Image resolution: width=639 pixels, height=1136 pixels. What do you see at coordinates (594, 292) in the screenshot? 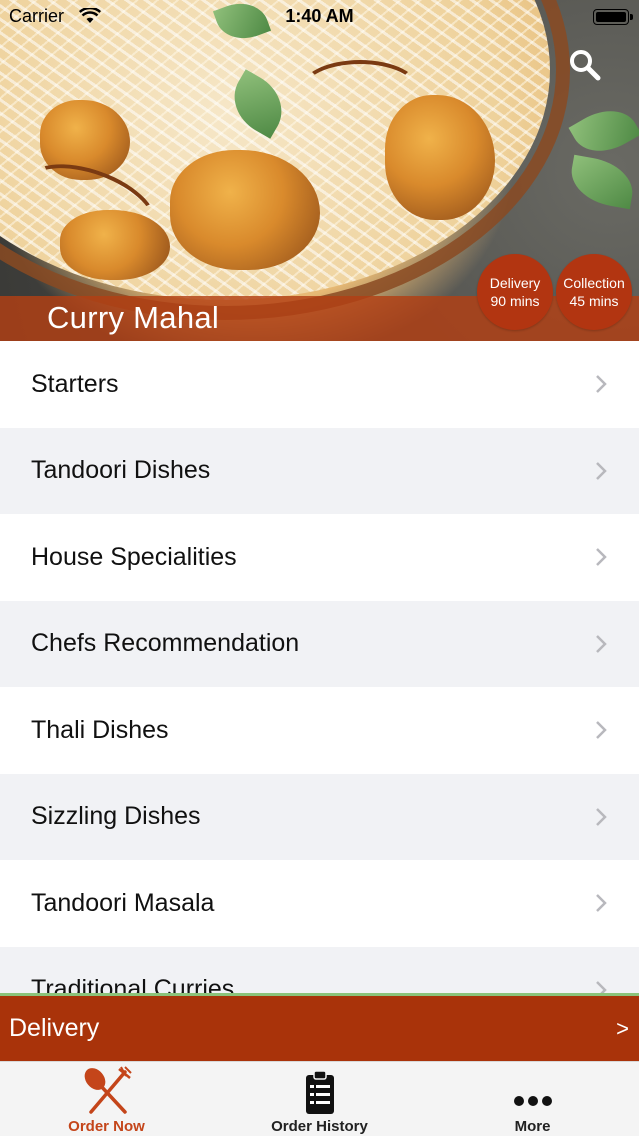
I see `collection-time-badge: Collection 45 mins` at bounding box center [594, 292].